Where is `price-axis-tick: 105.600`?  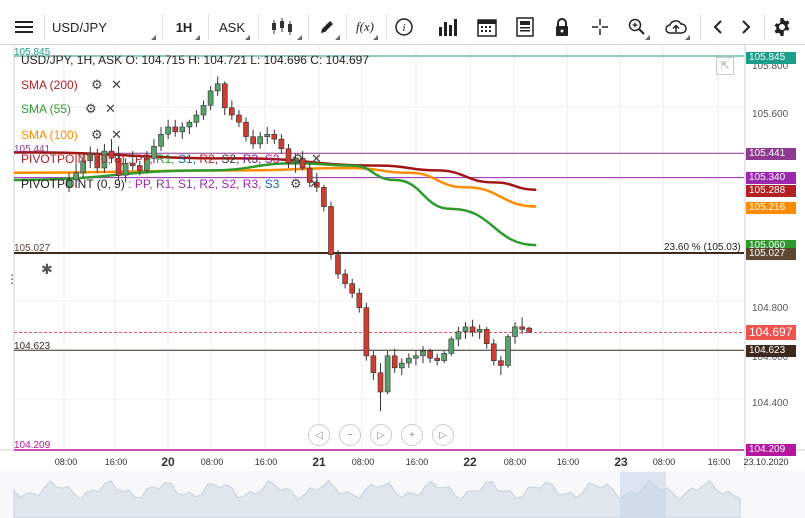 price-axis-tick: 105.600 is located at coordinates (770, 114).